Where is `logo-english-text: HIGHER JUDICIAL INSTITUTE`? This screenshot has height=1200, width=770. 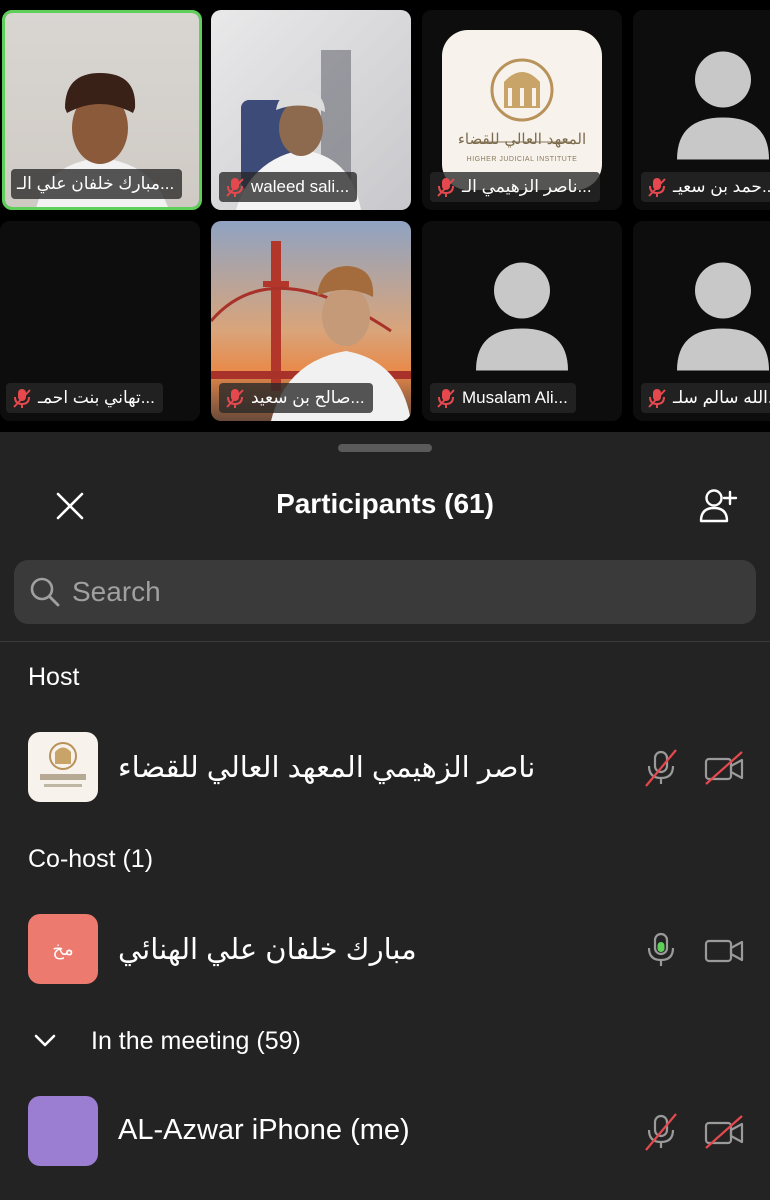 logo-english-text: HIGHER JUDICIAL INSTITUTE is located at coordinates (522, 159).